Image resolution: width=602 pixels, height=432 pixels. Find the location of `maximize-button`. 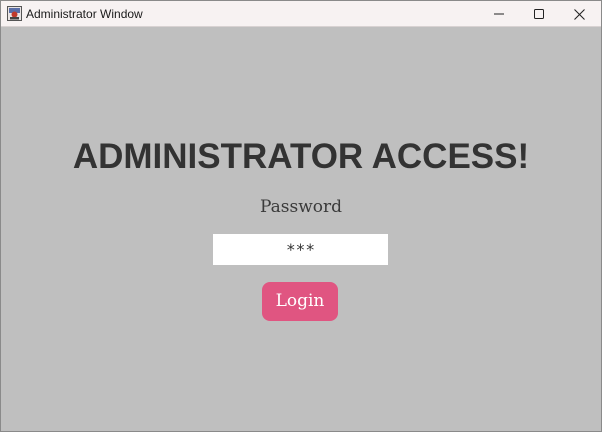

maximize-button is located at coordinates (539, 14).